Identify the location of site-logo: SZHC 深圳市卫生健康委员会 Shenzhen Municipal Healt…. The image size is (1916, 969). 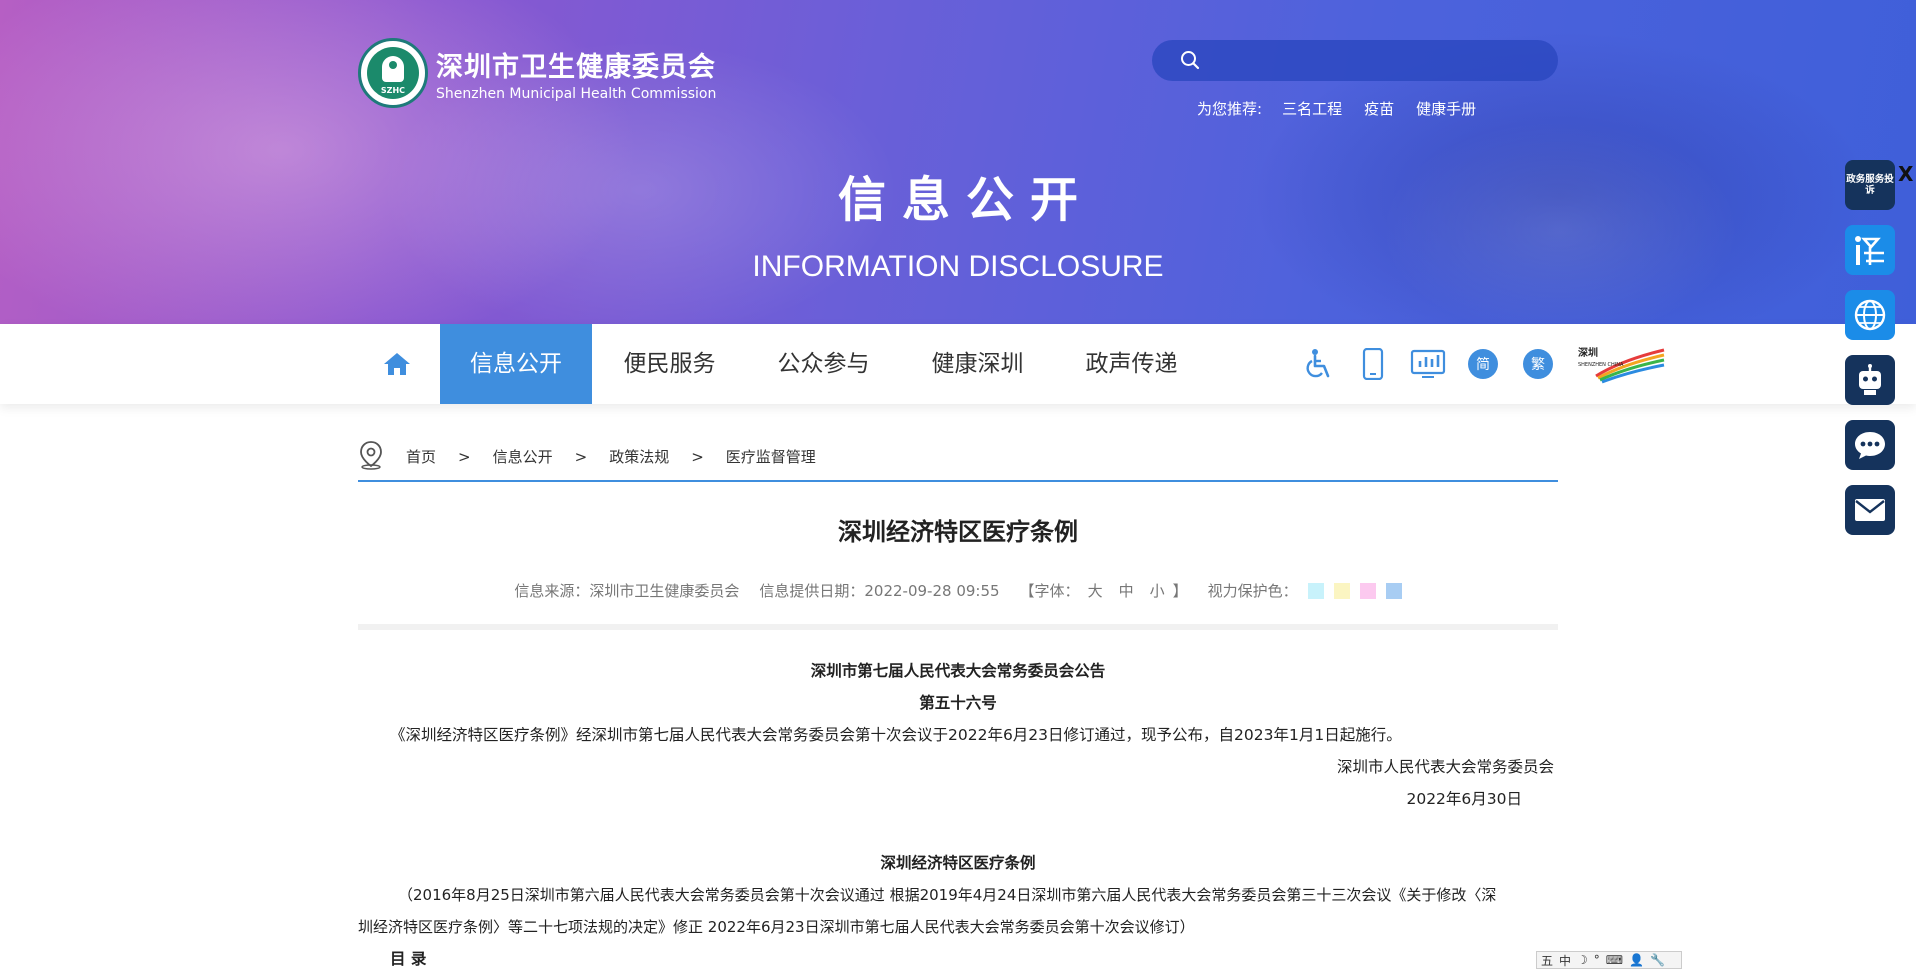
(537, 73).